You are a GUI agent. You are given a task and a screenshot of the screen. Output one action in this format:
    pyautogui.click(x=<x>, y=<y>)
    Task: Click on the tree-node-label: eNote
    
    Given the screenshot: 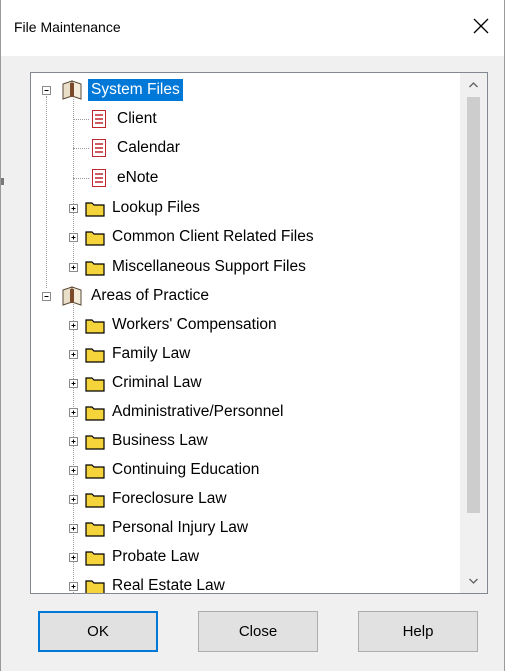 What is the action you would take?
    pyautogui.click(x=138, y=177)
    